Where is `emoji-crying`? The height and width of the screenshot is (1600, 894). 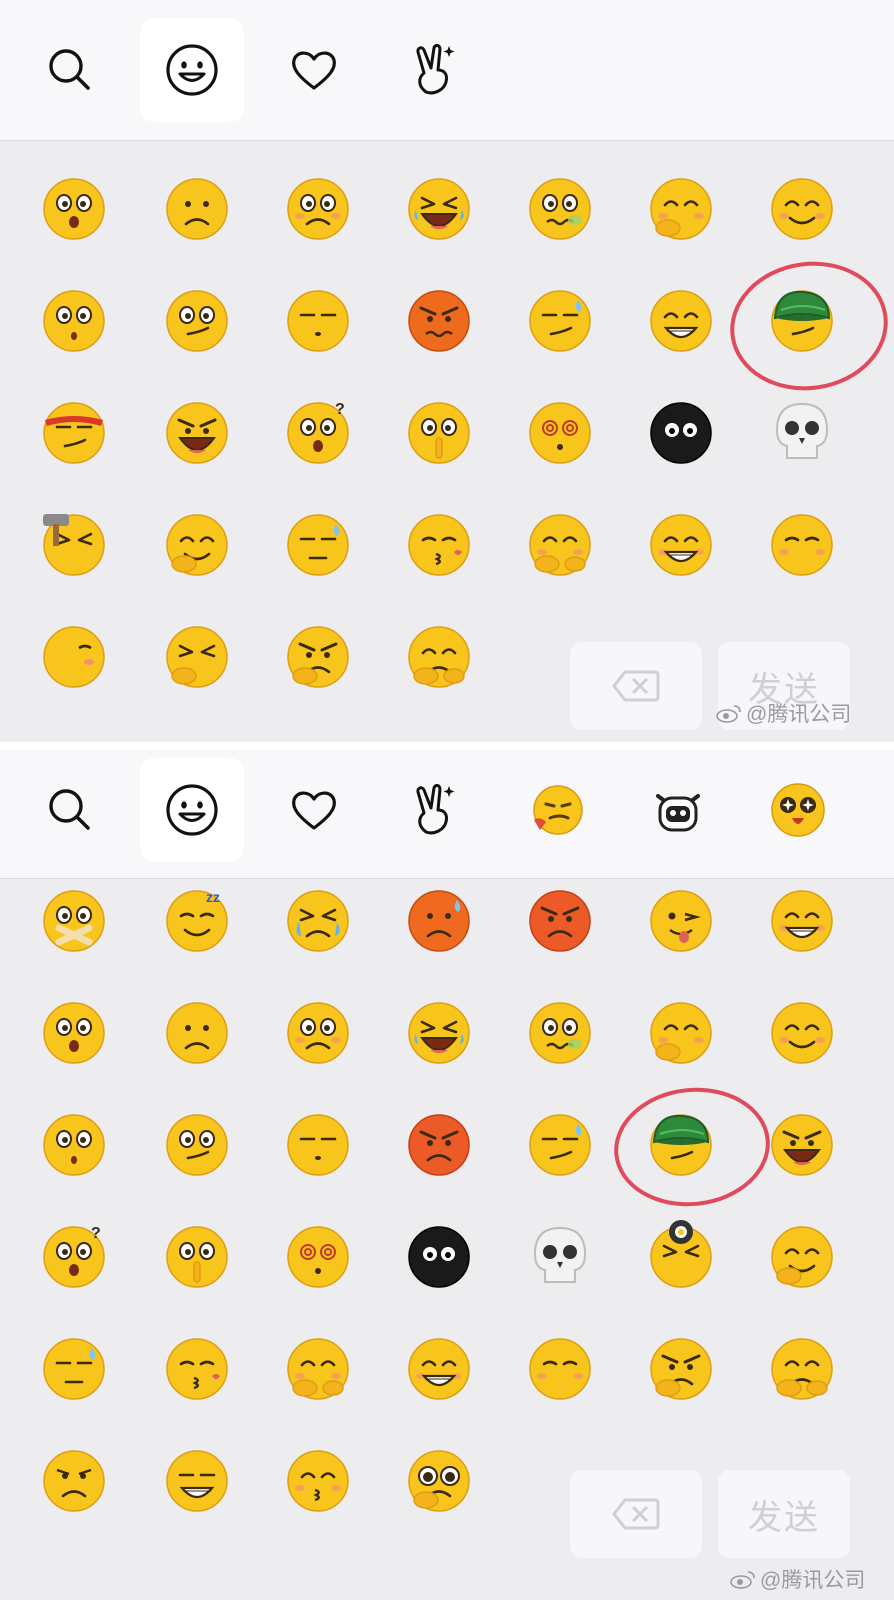
emoji-crying is located at coordinates (318, 921).